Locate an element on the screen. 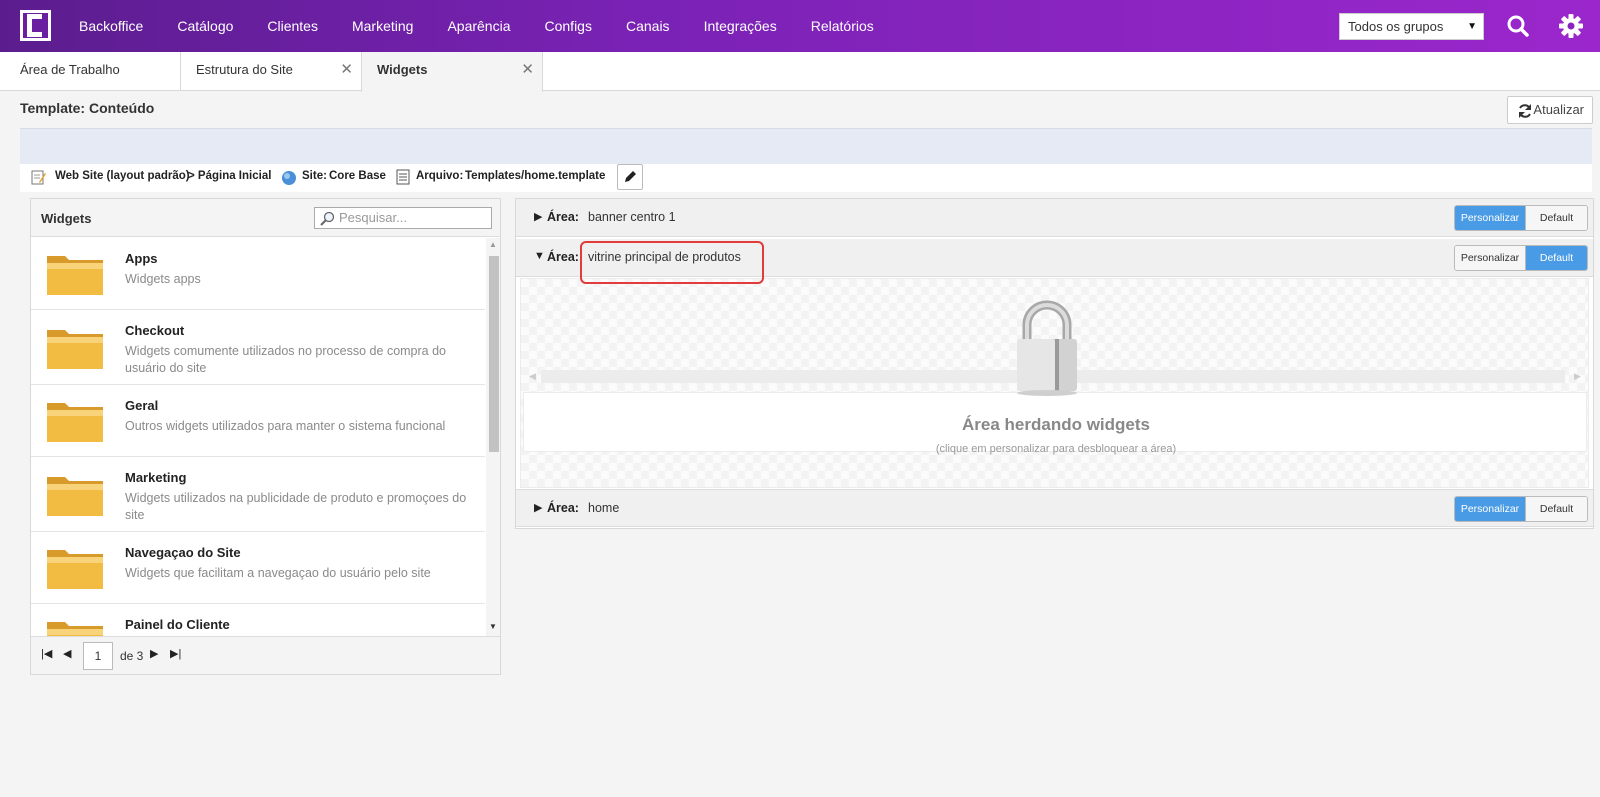 This screenshot has height=797, width=1600. pagination: |◀ ◀ 1 de 3 ▶ ▶| is located at coordinates (265, 655).